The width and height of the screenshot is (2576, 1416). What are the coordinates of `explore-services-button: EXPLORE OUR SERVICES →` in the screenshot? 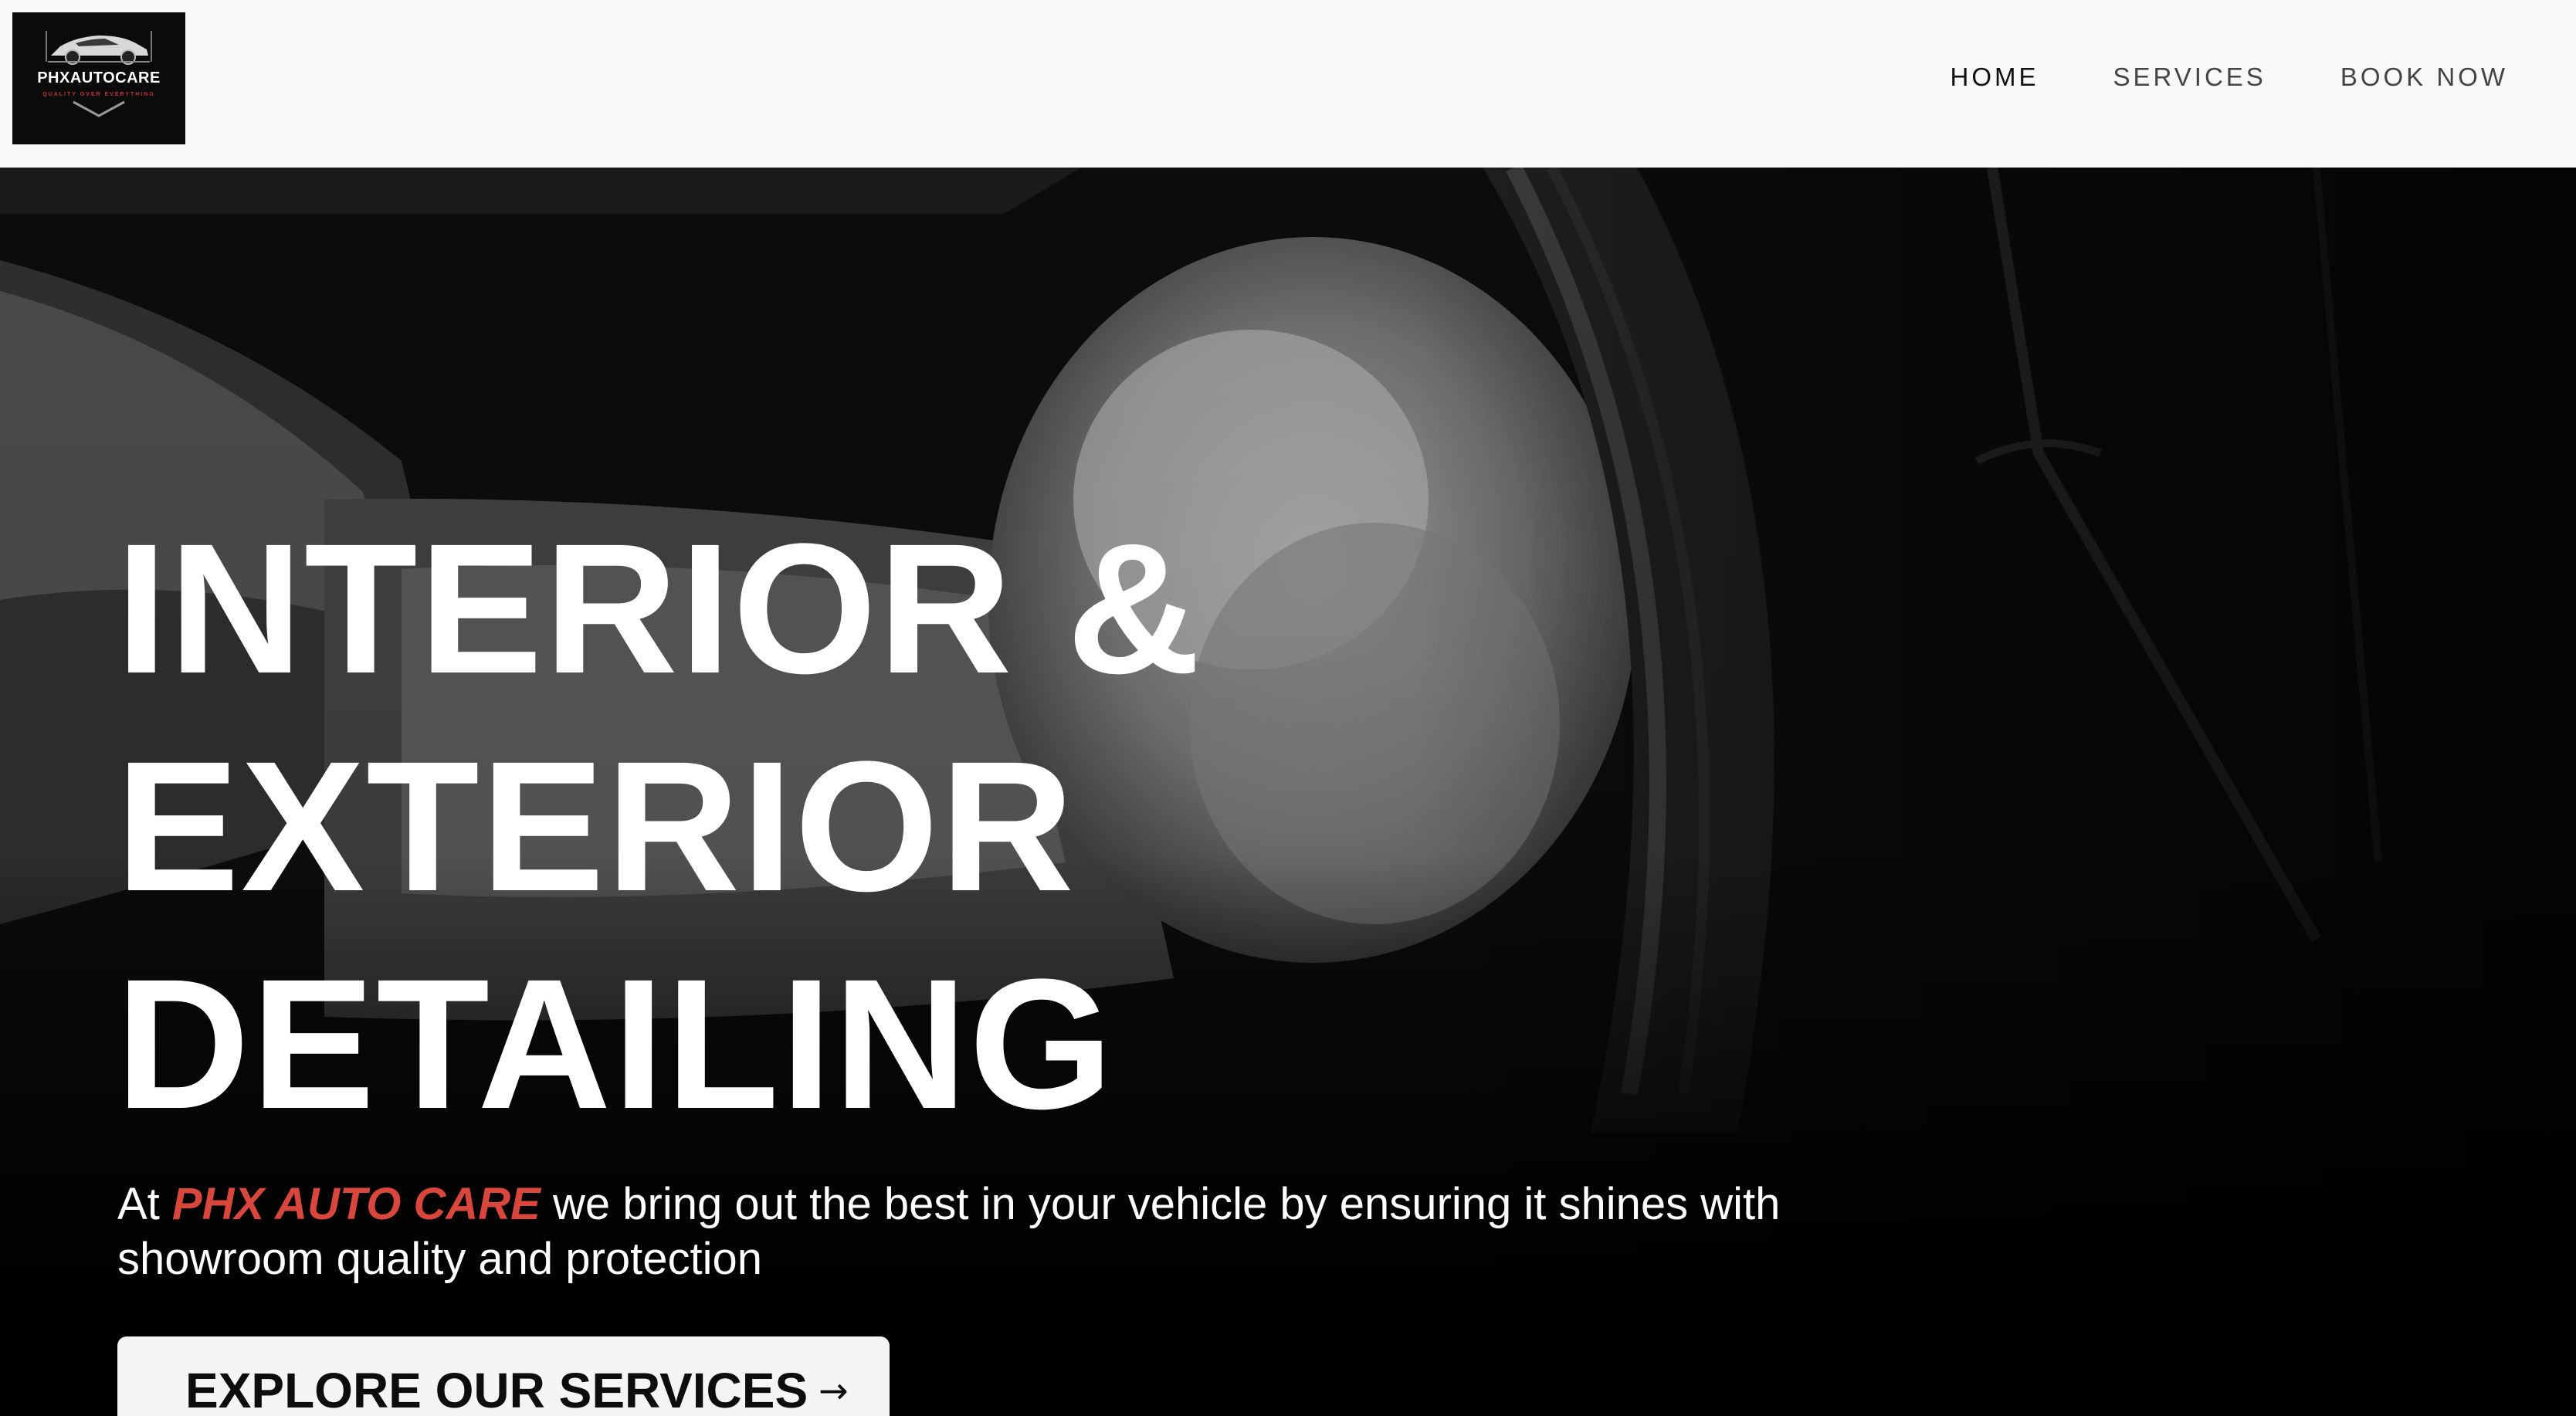 It's located at (503, 1376).